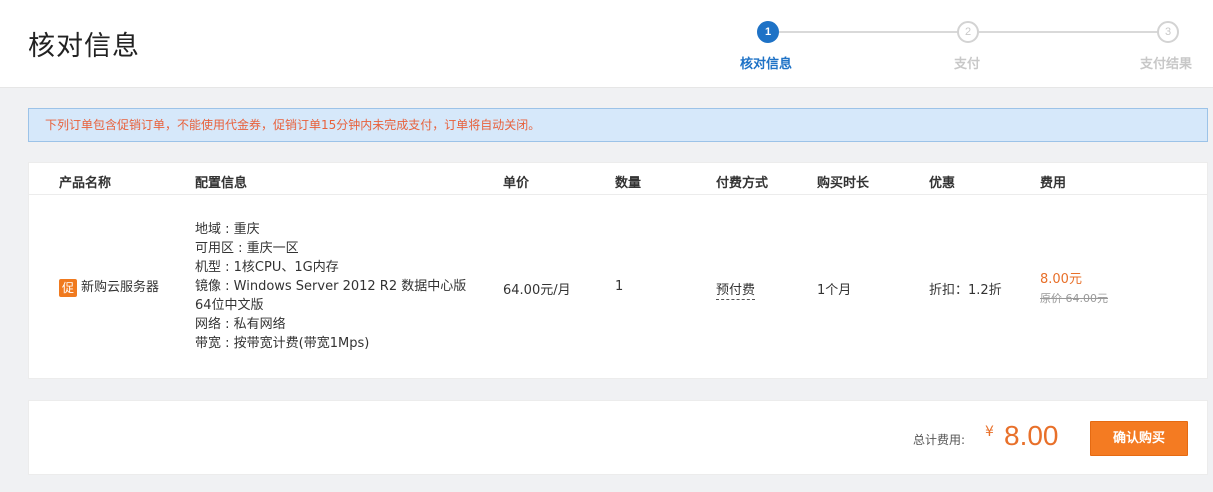 Image resolution: width=1213 pixels, height=492 pixels. What do you see at coordinates (628, 183) in the screenshot?
I see `column-header: 数量` at bounding box center [628, 183].